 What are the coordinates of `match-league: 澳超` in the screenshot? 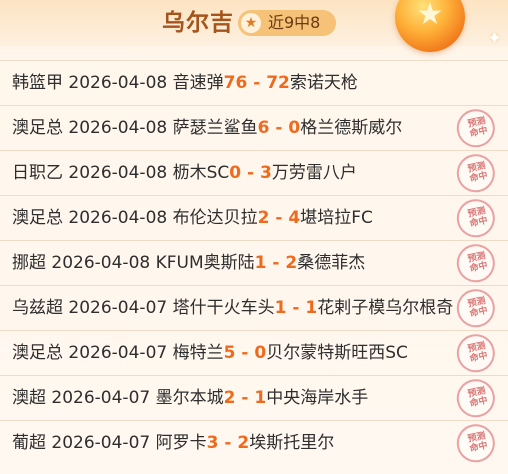 It's located at (29, 398).